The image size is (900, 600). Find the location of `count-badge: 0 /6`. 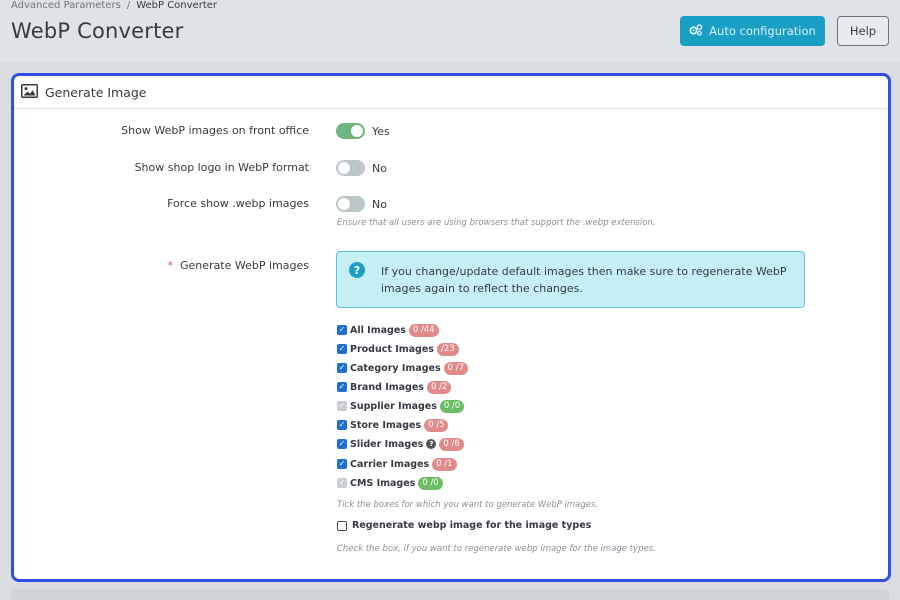

count-badge: 0 /6 is located at coordinates (451, 444).